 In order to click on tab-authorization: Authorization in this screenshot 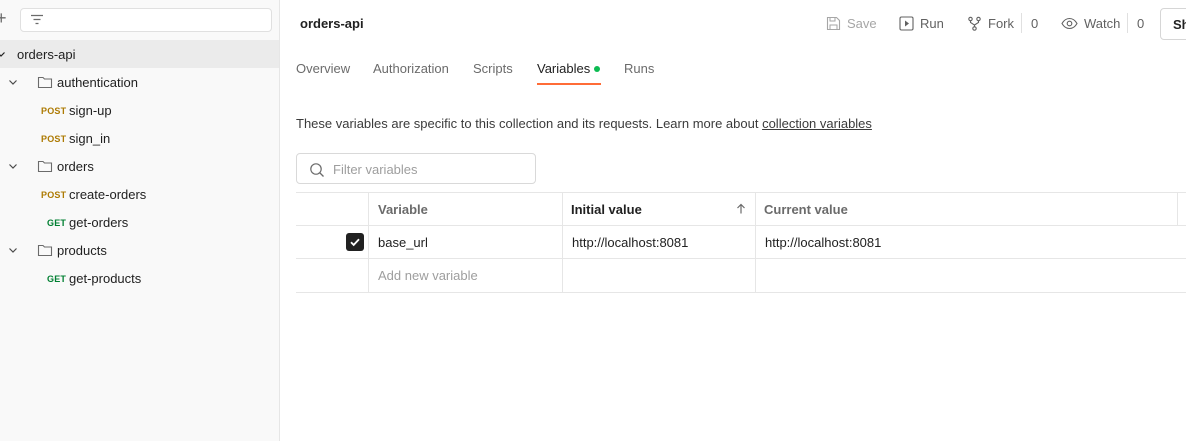, I will do `click(411, 68)`.